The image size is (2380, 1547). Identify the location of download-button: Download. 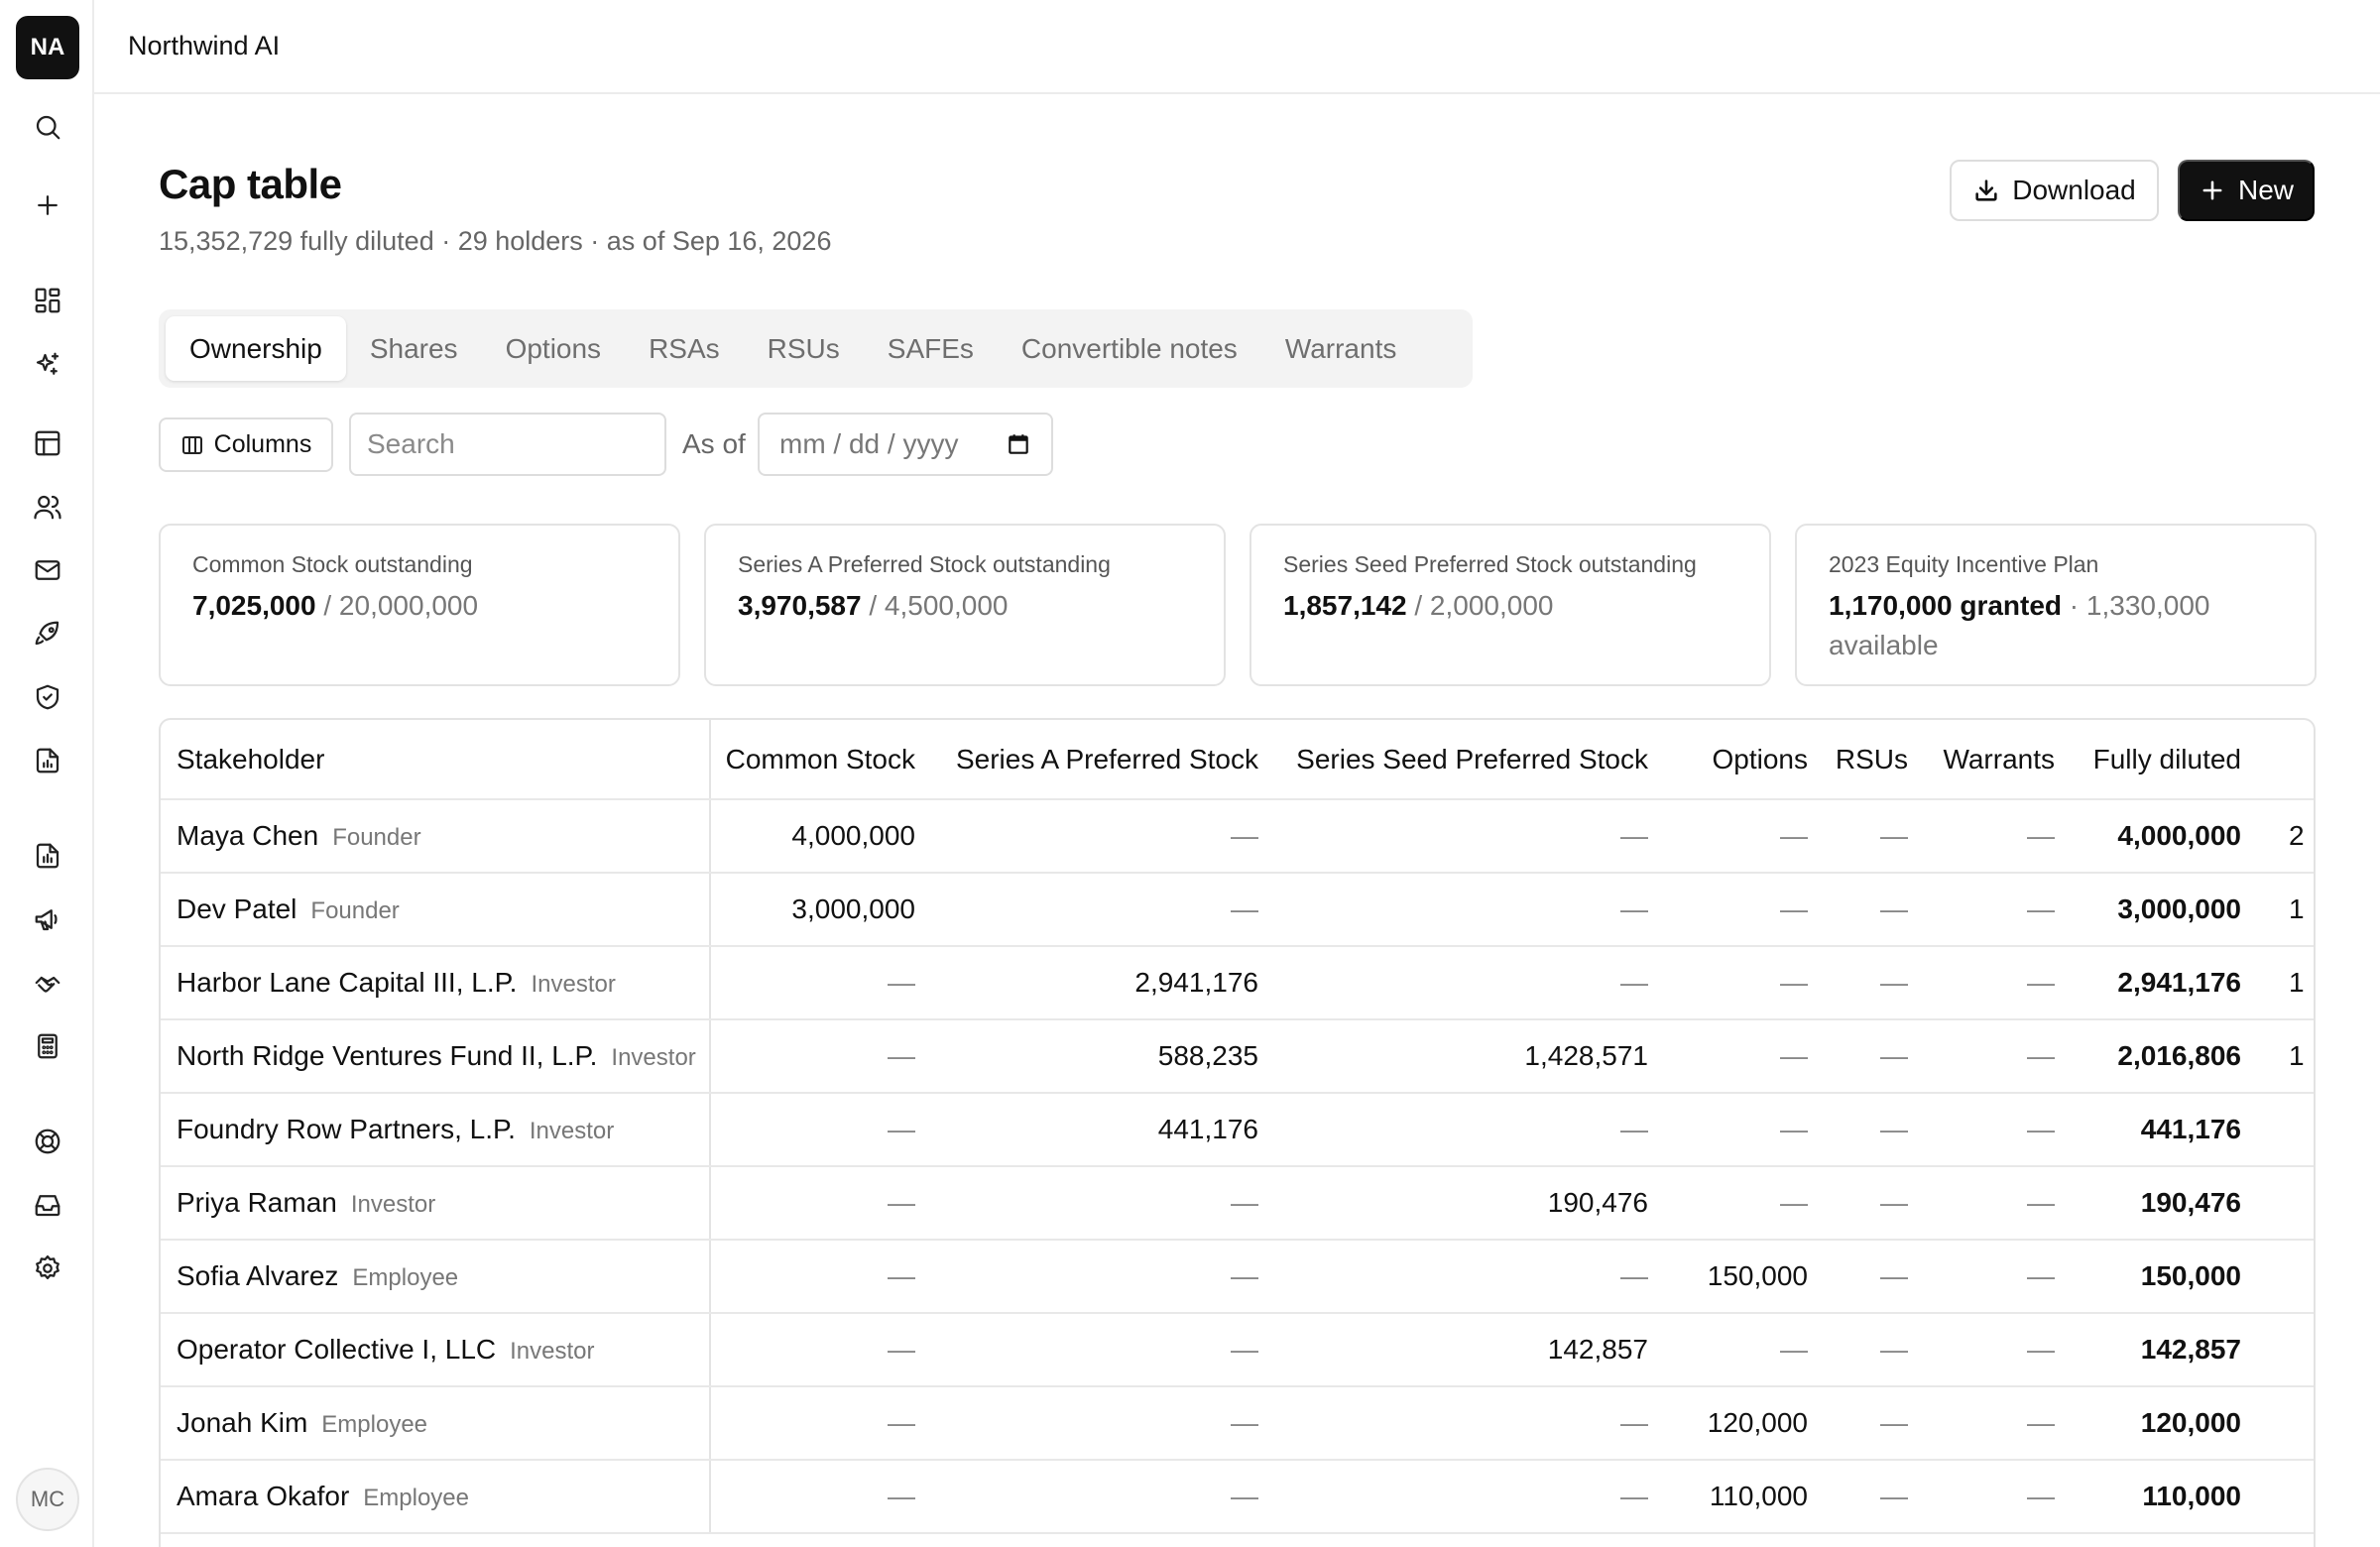
(2054, 190).